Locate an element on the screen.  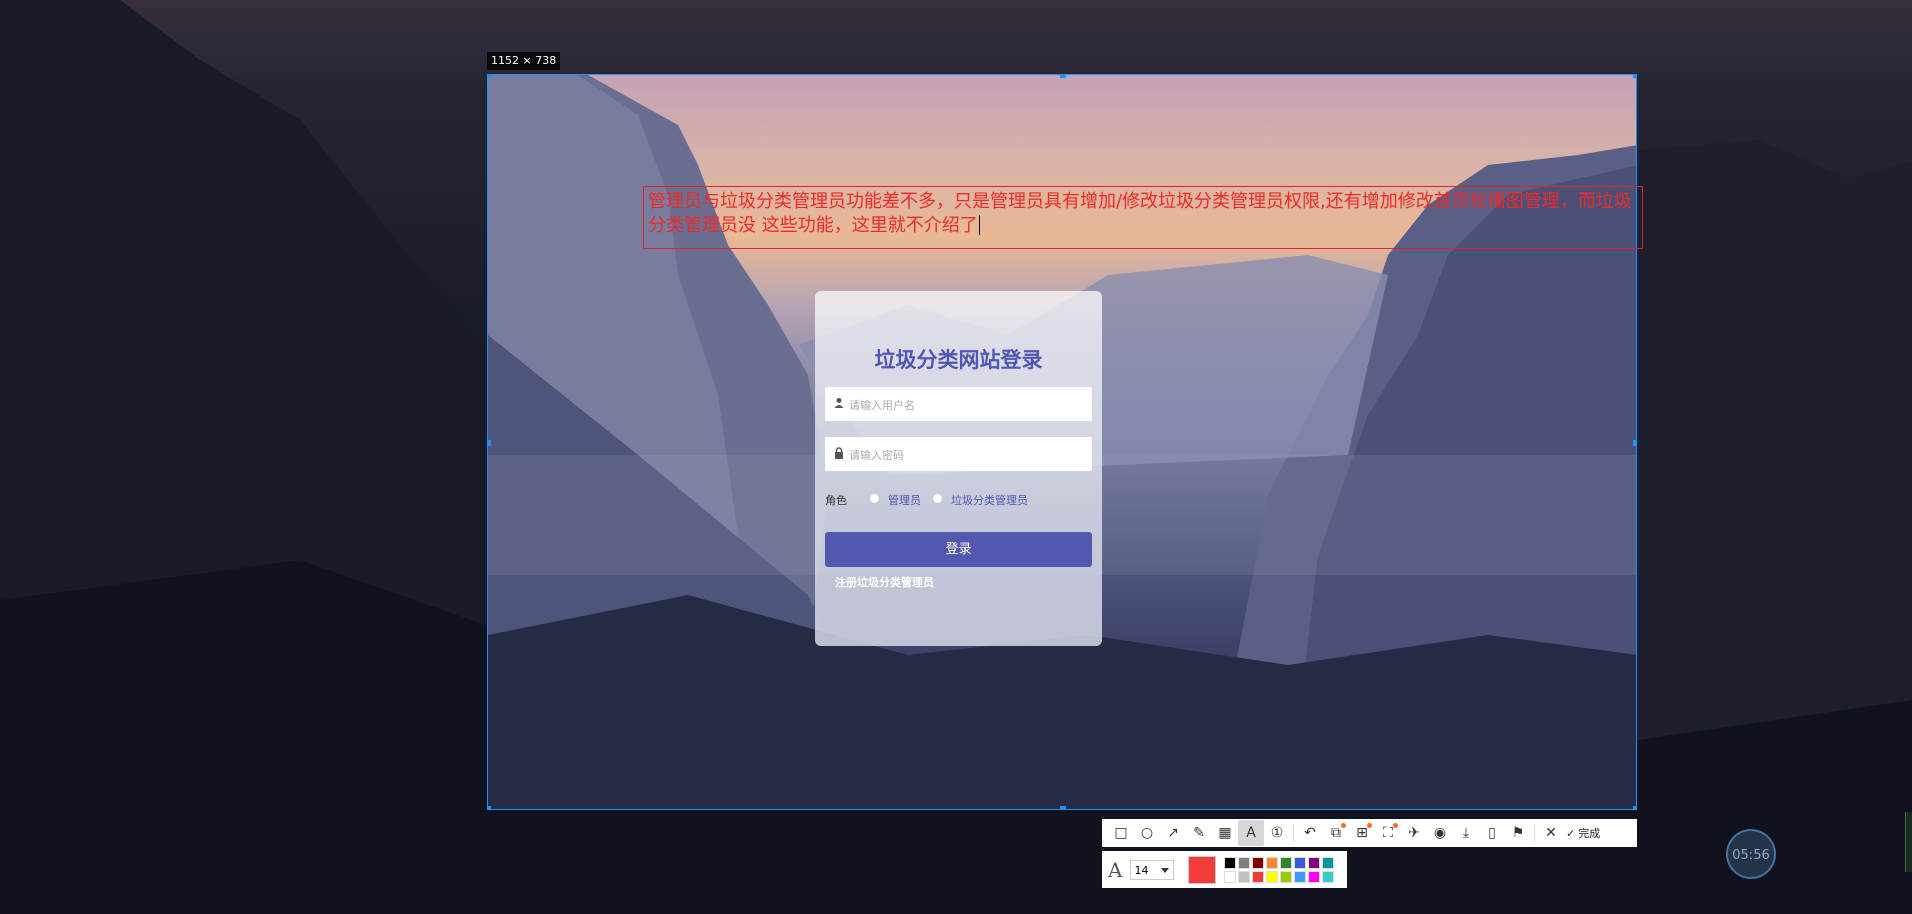
text-caret is located at coordinates (979, 225).